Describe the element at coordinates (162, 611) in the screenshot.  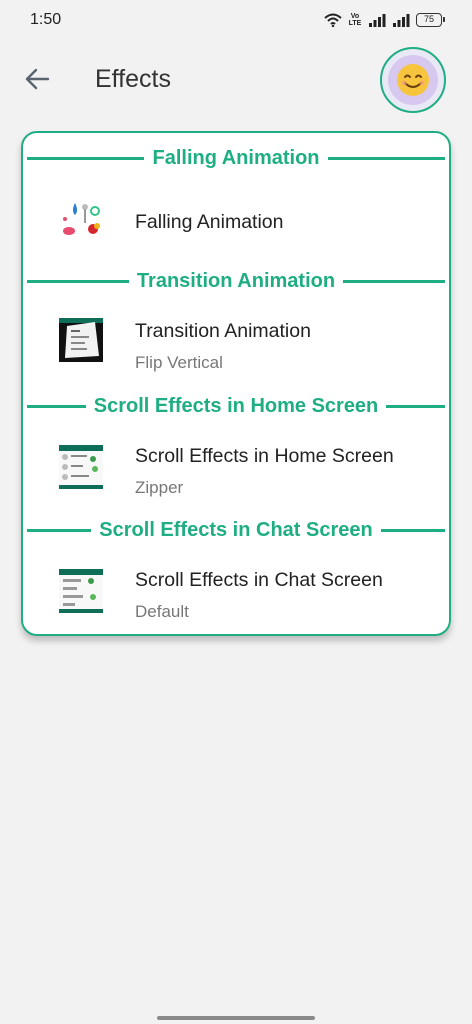
I see `item-subtitle: Default` at that location.